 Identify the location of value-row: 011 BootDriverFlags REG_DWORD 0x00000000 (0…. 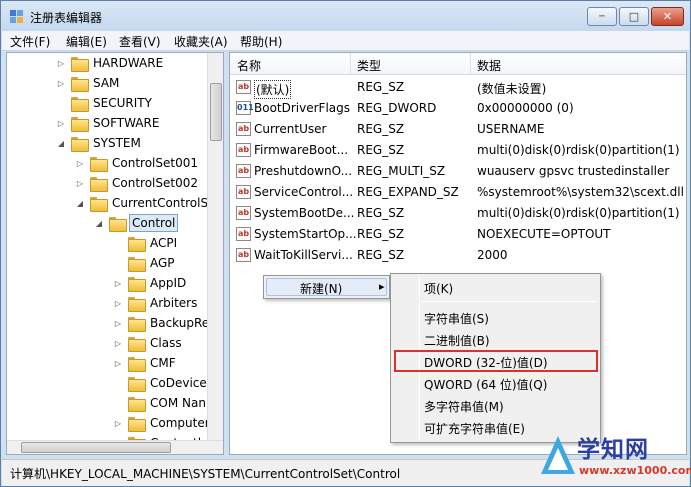
(458, 108).